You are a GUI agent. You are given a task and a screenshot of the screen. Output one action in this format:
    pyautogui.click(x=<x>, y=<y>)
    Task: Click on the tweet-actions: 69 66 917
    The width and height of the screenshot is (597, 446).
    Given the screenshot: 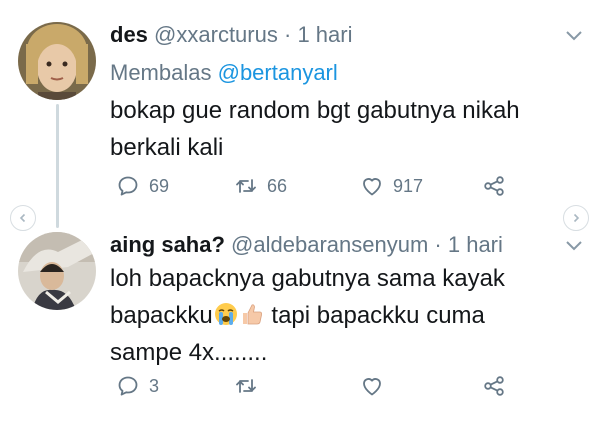 What is the action you would take?
    pyautogui.click(x=320, y=188)
    